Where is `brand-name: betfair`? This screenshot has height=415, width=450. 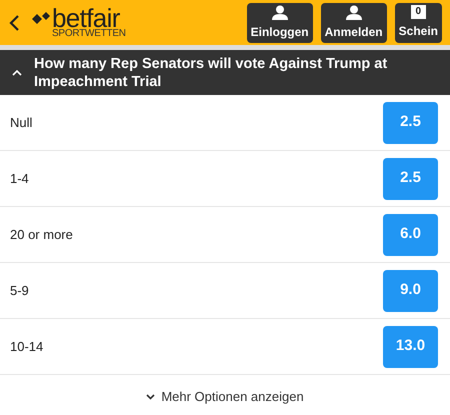 brand-name: betfair is located at coordinates (86, 17).